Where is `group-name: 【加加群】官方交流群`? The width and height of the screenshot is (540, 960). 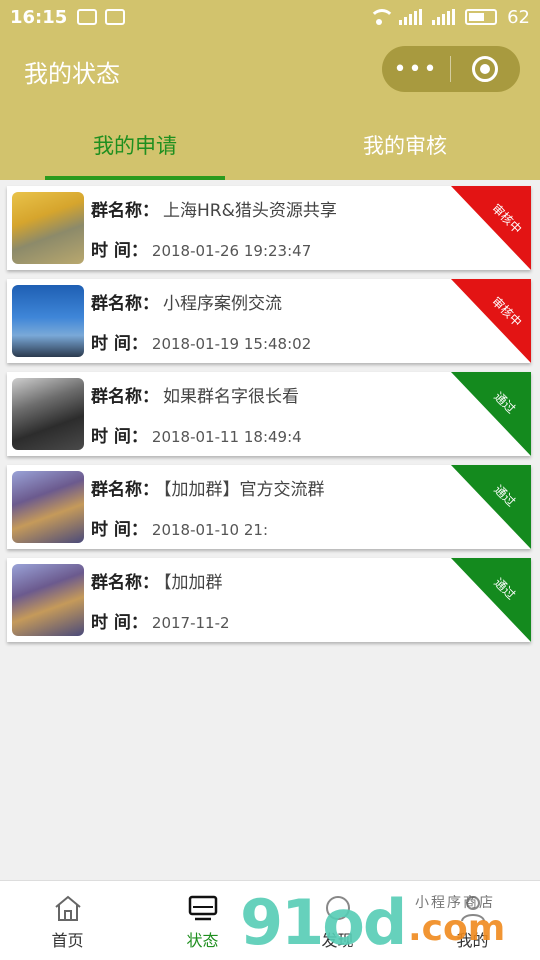
group-name: 【加加群】官方交流群 is located at coordinates (244, 490).